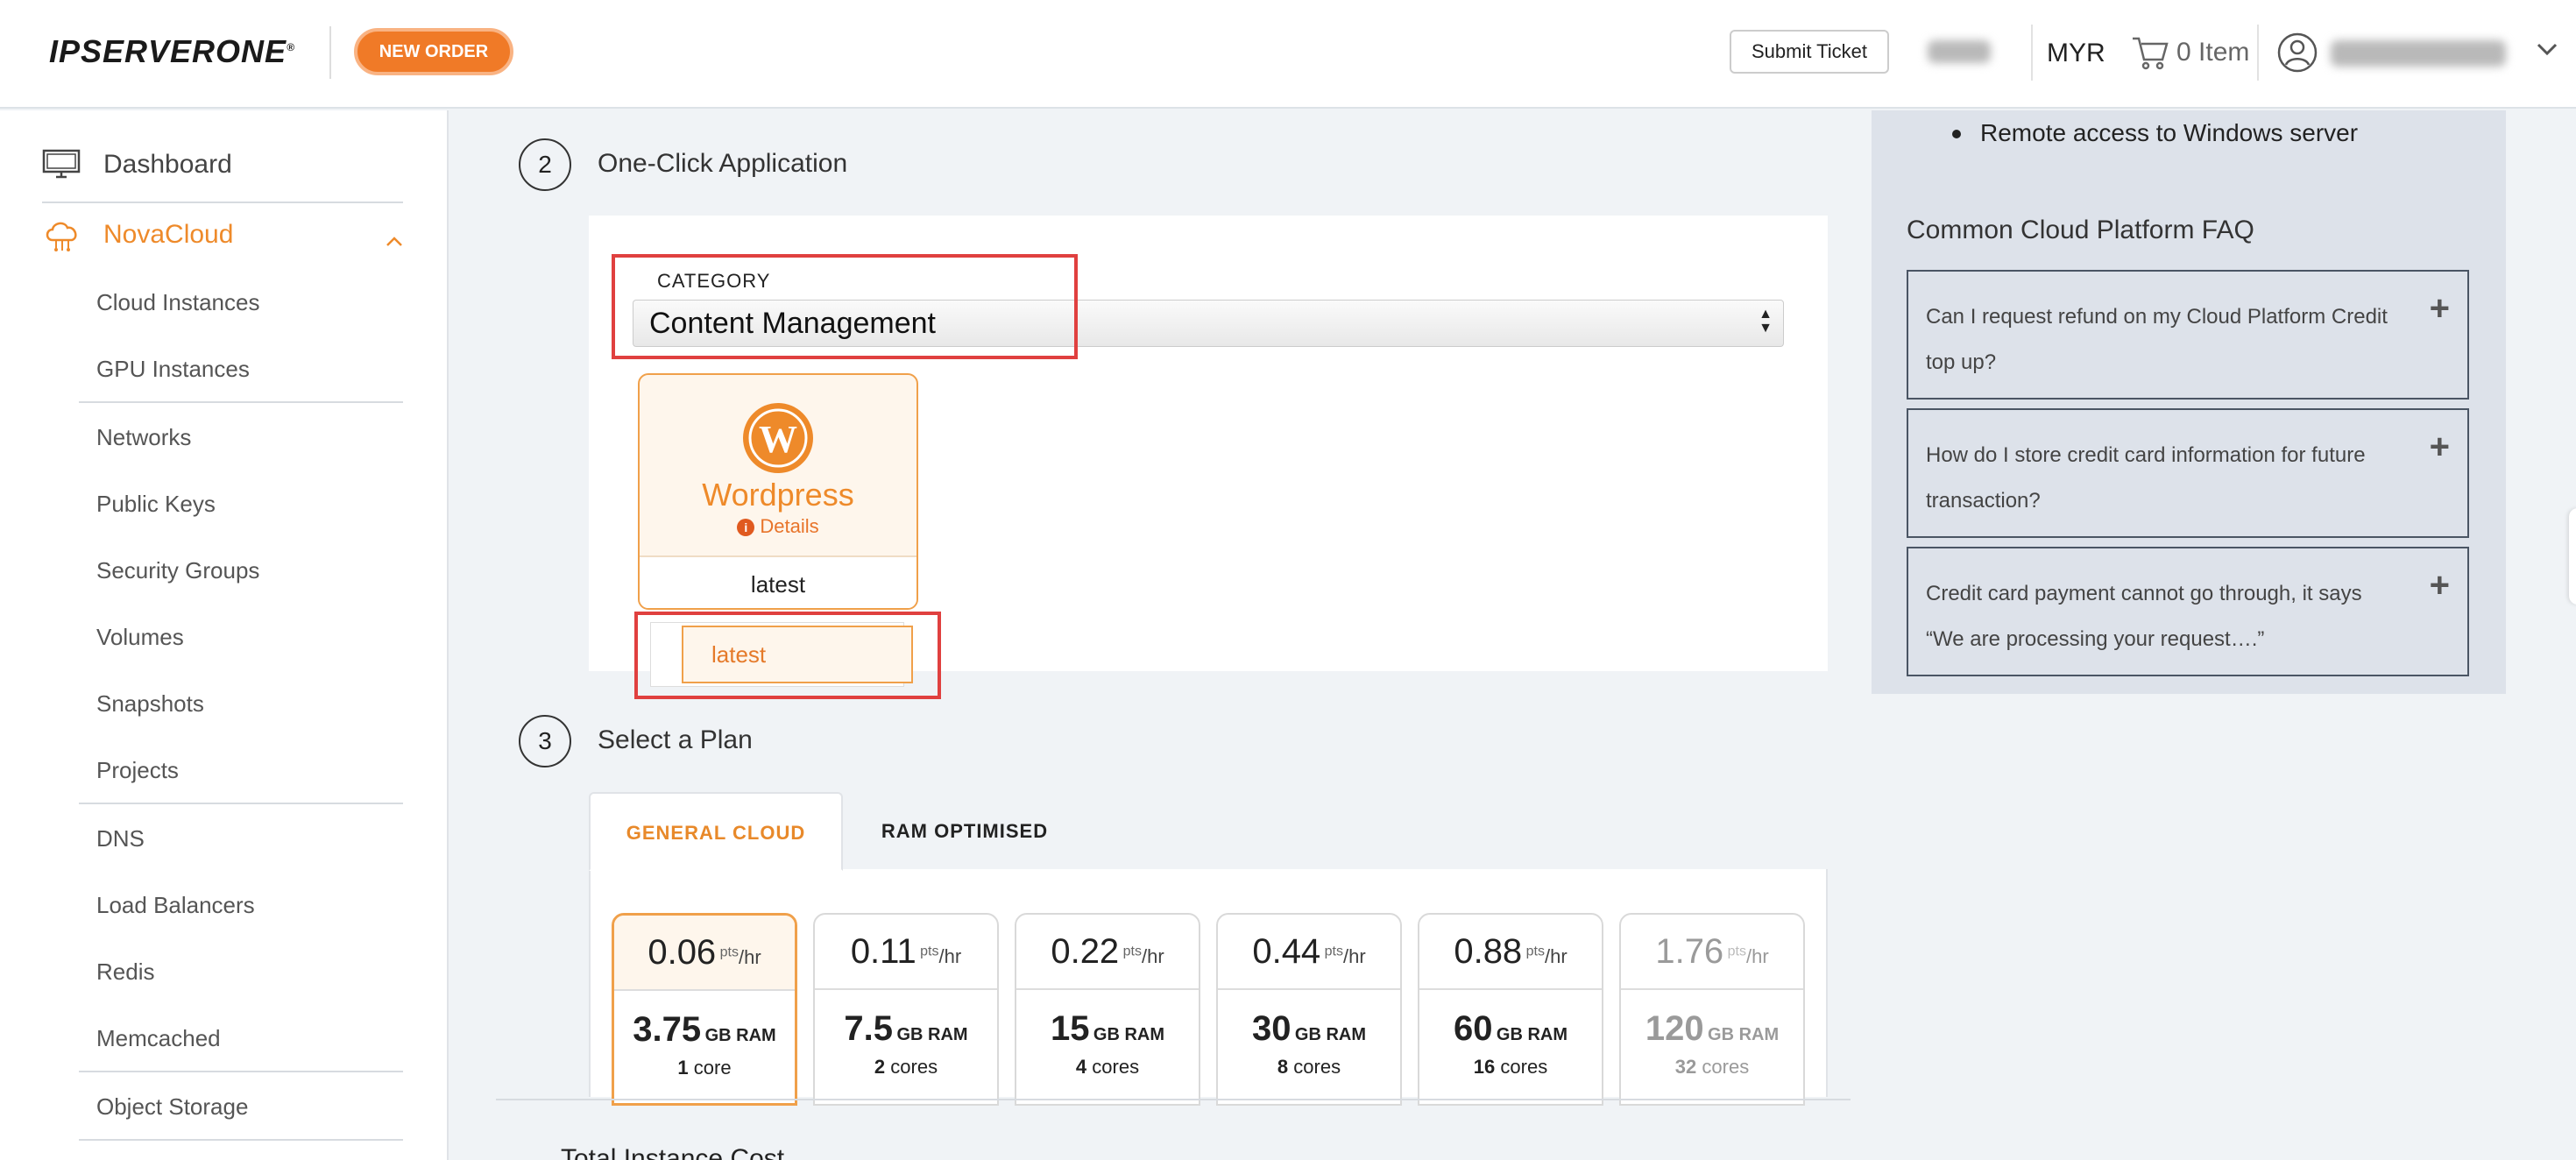 This screenshot has width=2576, height=1160. Describe the element at coordinates (394, 241) in the screenshot. I see `chevron-up-icon` at that location.